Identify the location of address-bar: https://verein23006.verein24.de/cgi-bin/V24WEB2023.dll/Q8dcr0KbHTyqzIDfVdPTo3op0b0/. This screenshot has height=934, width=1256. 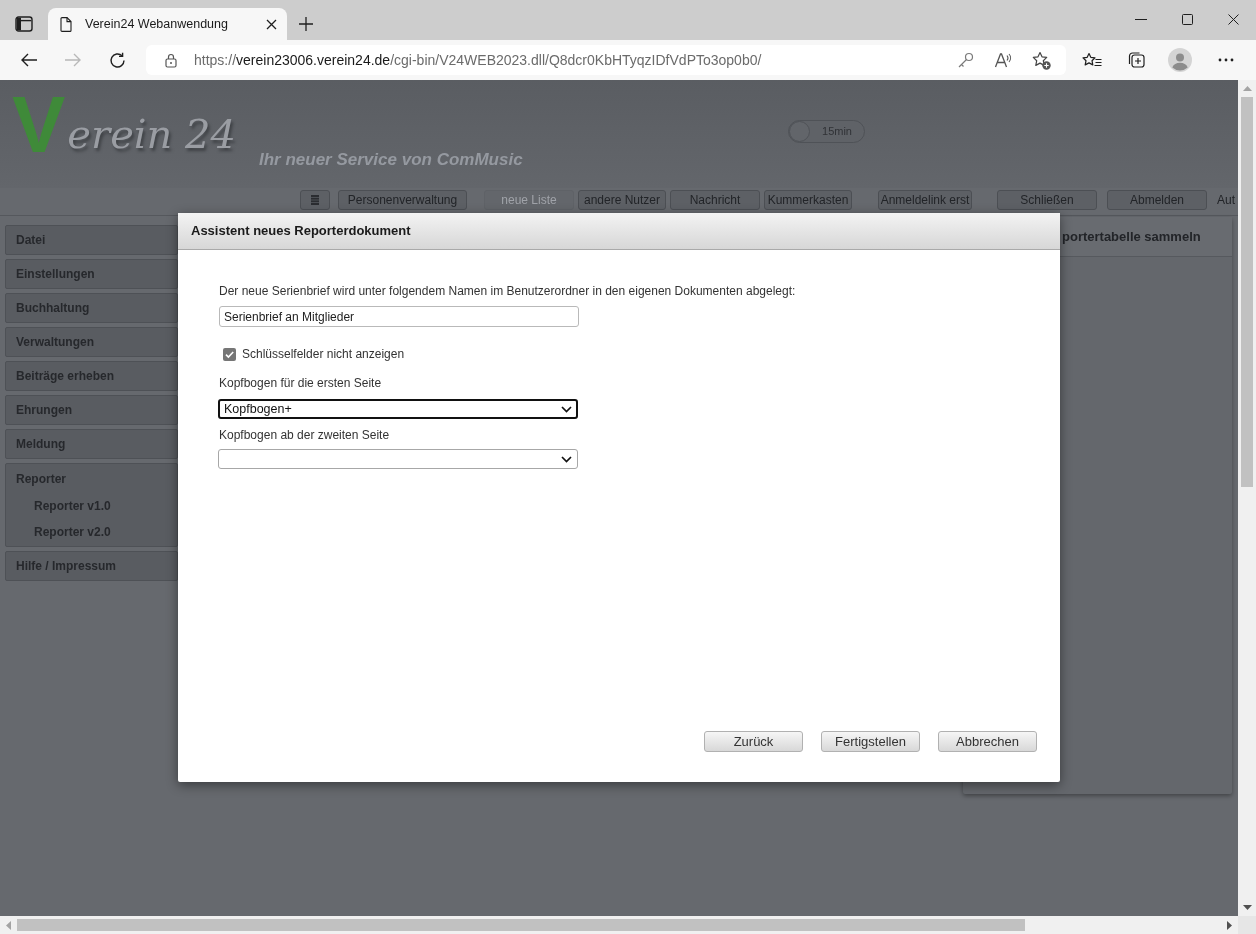
(606, 60).